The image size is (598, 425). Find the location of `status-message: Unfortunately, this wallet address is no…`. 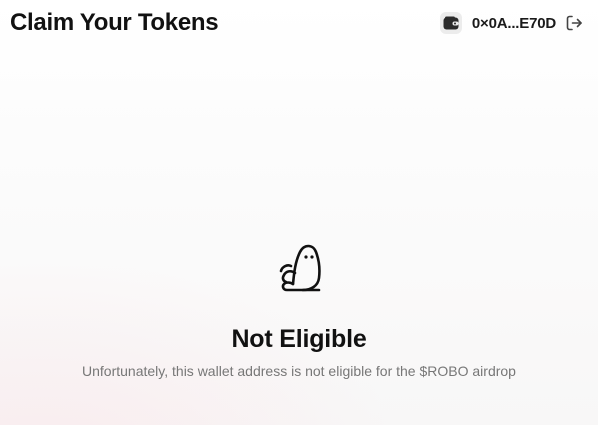

status-message: Unfortunately, this wallet address is no… is located at coordinates (299, 371).